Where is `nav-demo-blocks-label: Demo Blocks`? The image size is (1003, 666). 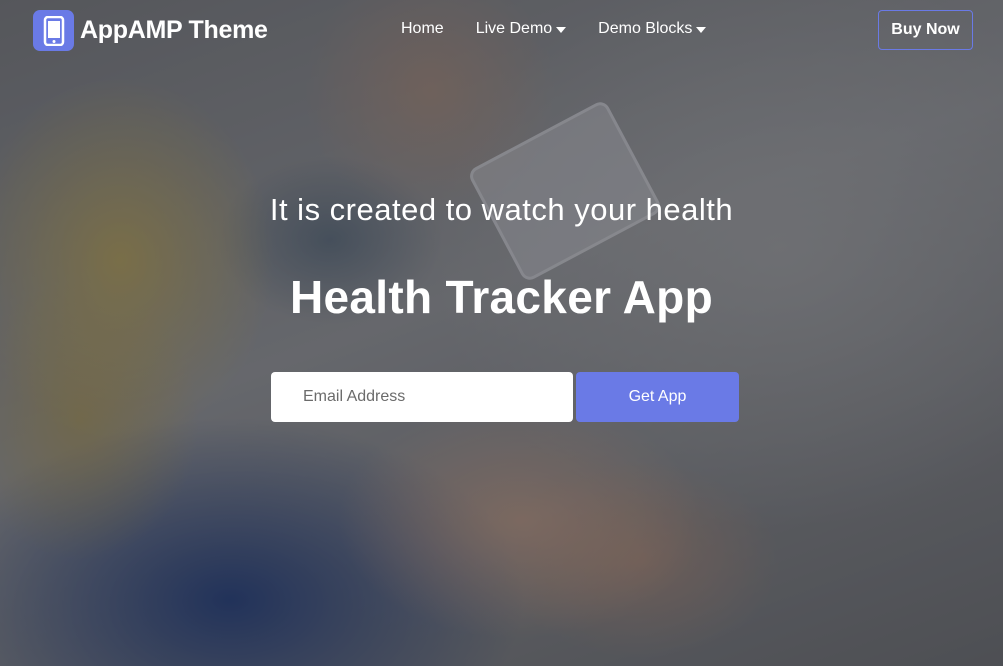 nav-demo-blocks-label: Demo Blocks is located at coordinates (645, 28).